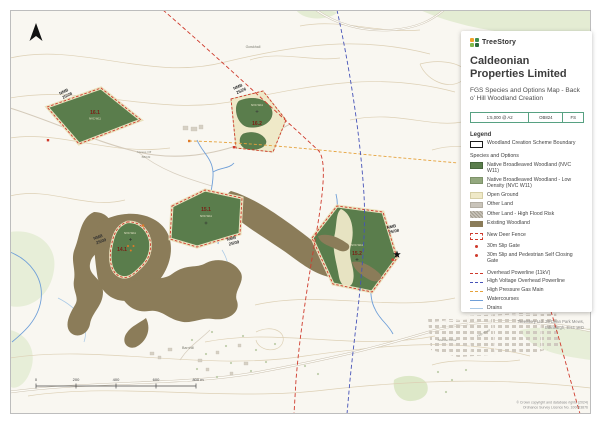 The height and width of the screenshot is (424, 600). Describe the element at coordinates (156, 379) in the screenshot. I see `scale-label: 600` at that location.